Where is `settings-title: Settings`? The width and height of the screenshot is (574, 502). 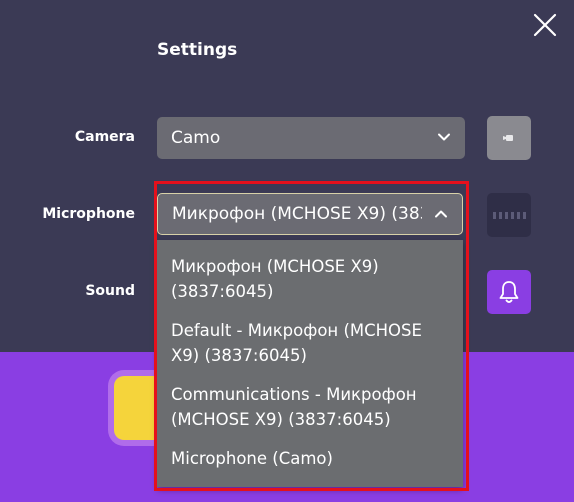 settings-title: Settings is located at coordinates (197, 50).